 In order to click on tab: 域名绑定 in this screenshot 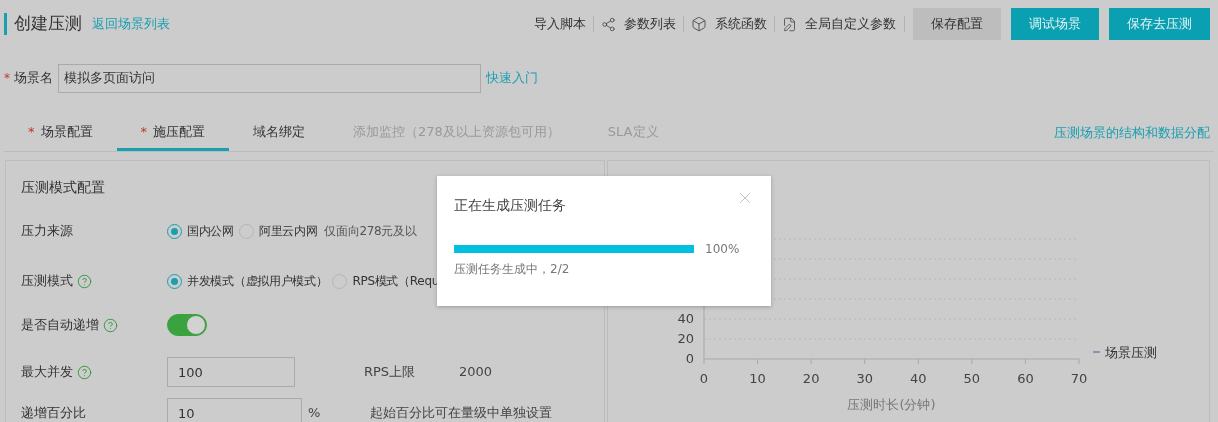, I will do `click(279, 133)`.